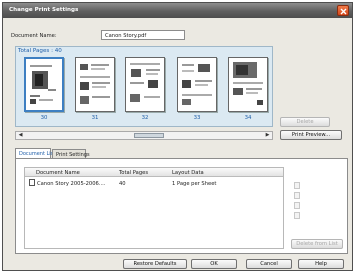 Image resolution: width=355 pixels, height=273 pixels. I want to click on close-icon, so click(343, 11).